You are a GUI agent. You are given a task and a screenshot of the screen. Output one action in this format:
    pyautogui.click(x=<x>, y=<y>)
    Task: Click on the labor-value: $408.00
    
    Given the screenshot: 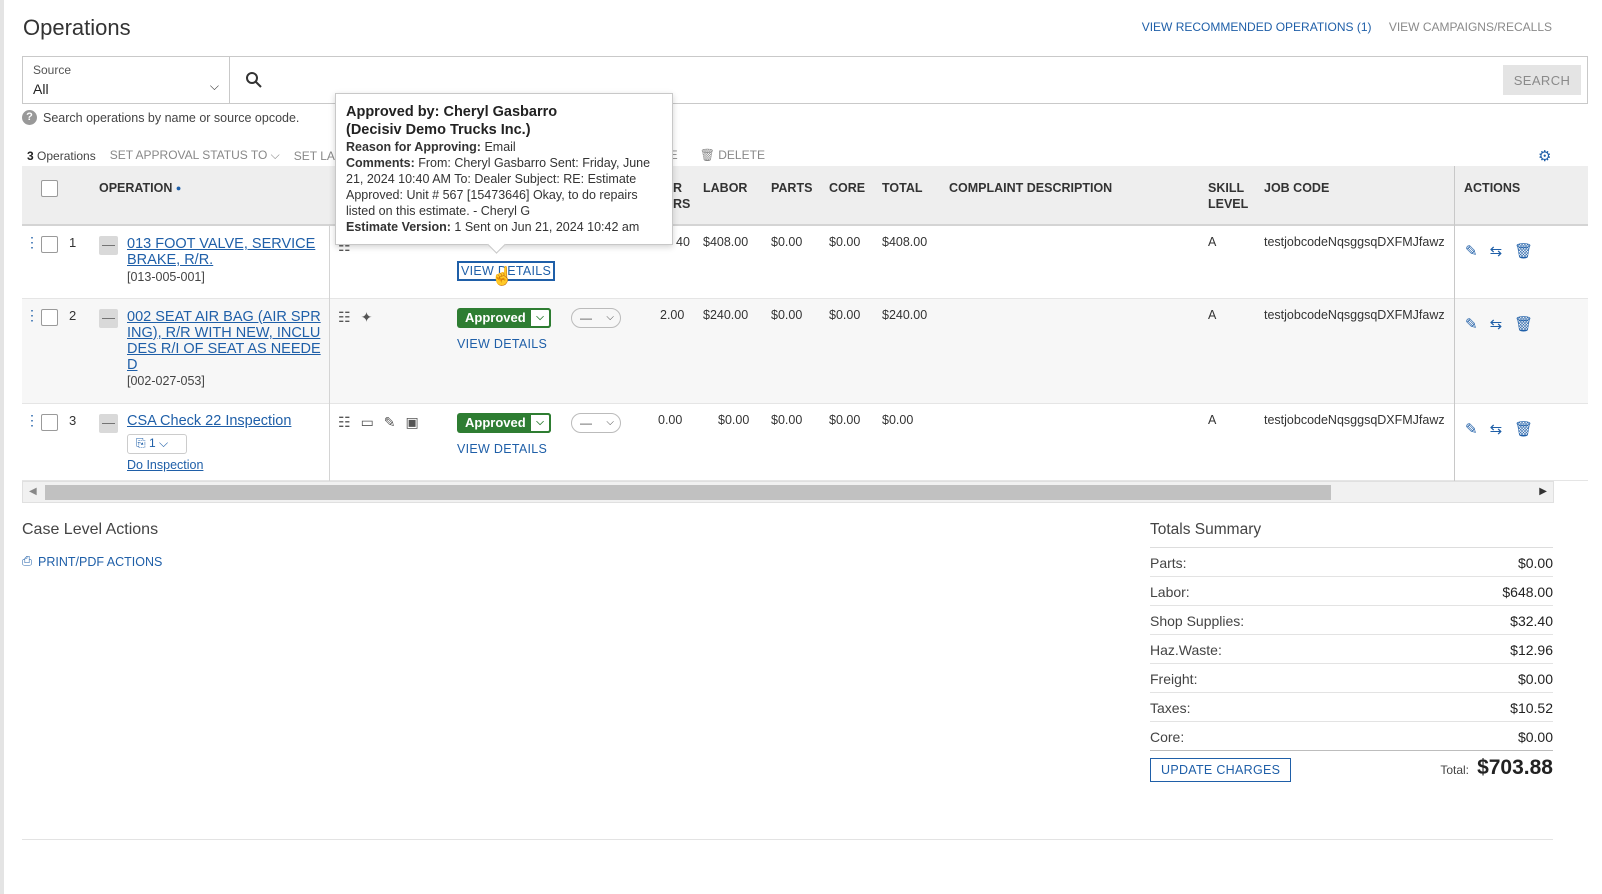 What is the action you would take?
    pyautogui.click(x=726, y=242)
    